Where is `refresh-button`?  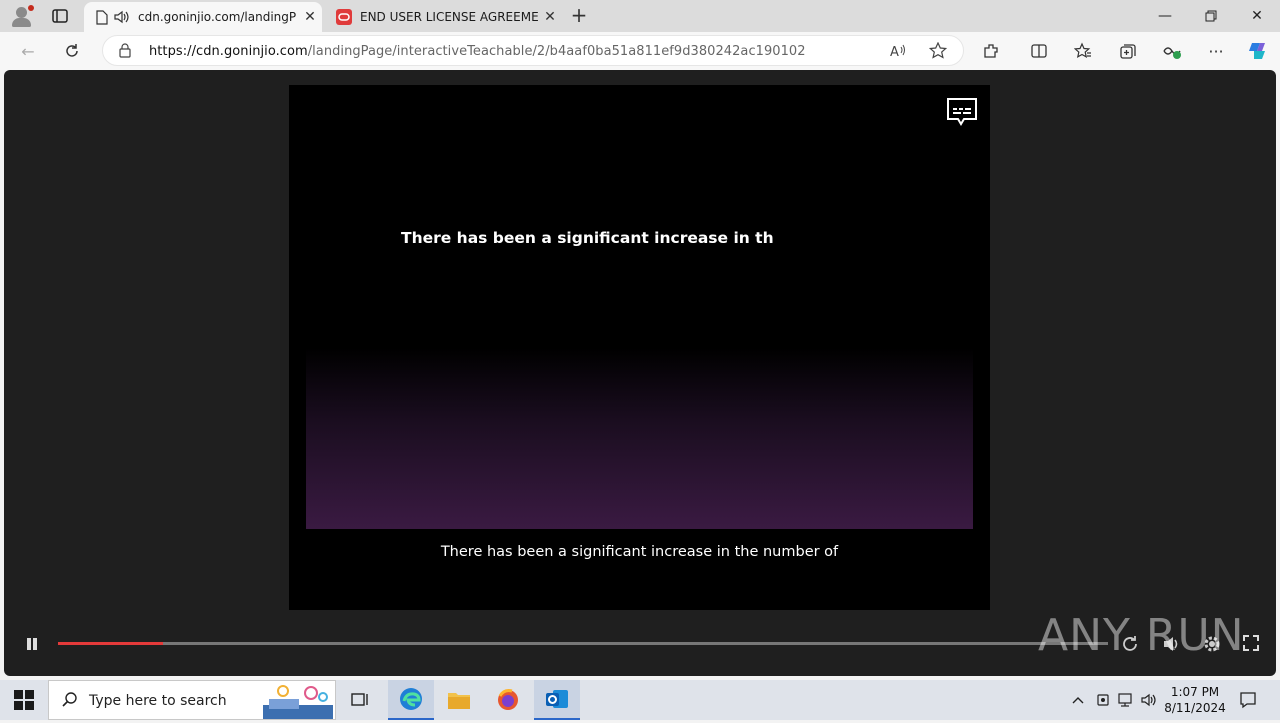
refresh-button is located at coordinates (72, 51).